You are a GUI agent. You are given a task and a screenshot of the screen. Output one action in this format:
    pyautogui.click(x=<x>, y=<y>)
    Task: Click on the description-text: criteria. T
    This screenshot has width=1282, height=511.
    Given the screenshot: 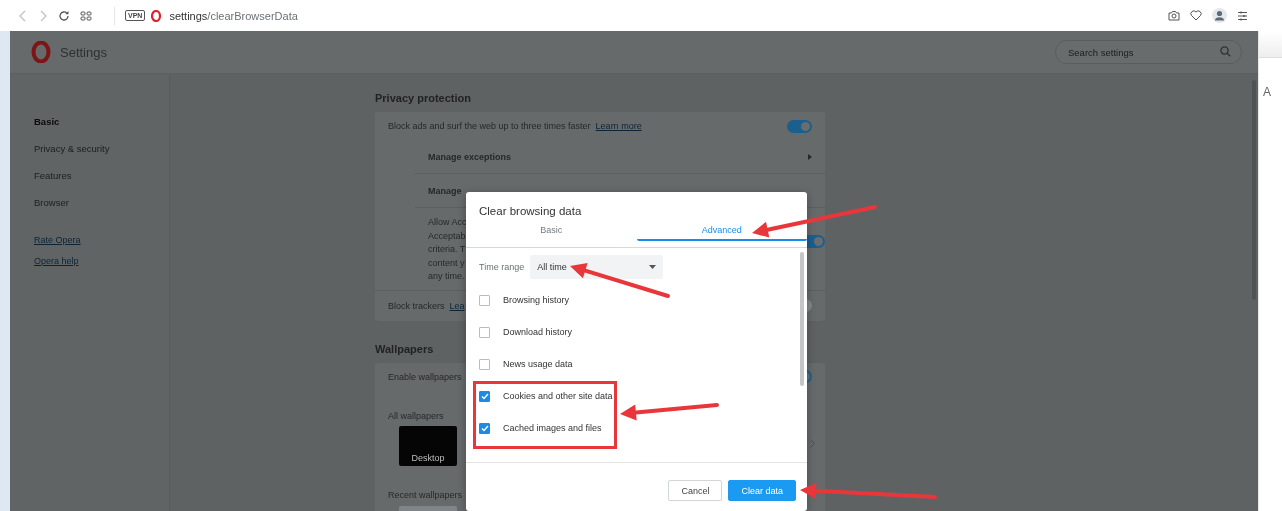 What is the action you would take?
    pyautogui.click(x=447, y=249)
    